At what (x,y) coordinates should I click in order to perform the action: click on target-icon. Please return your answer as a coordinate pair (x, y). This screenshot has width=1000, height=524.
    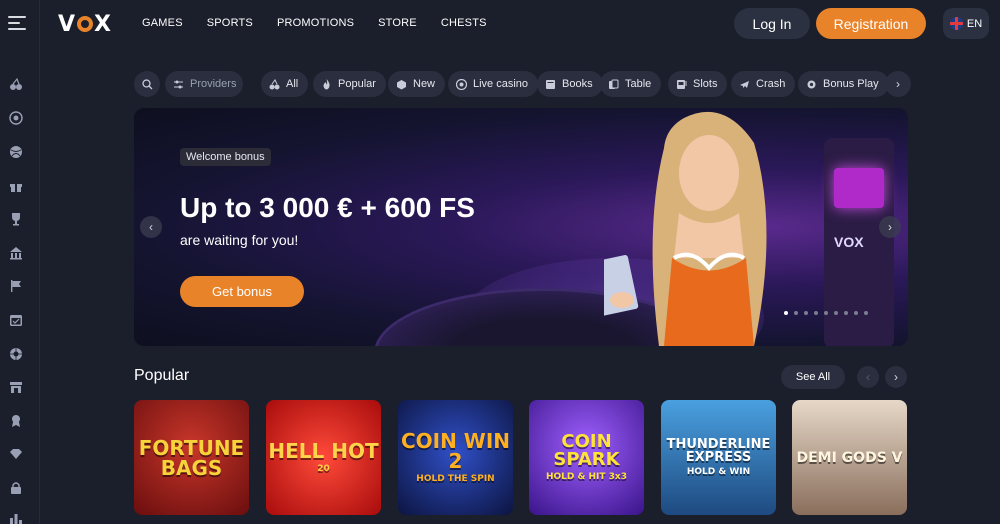
    Looking at the image, I should click on (16, 118).